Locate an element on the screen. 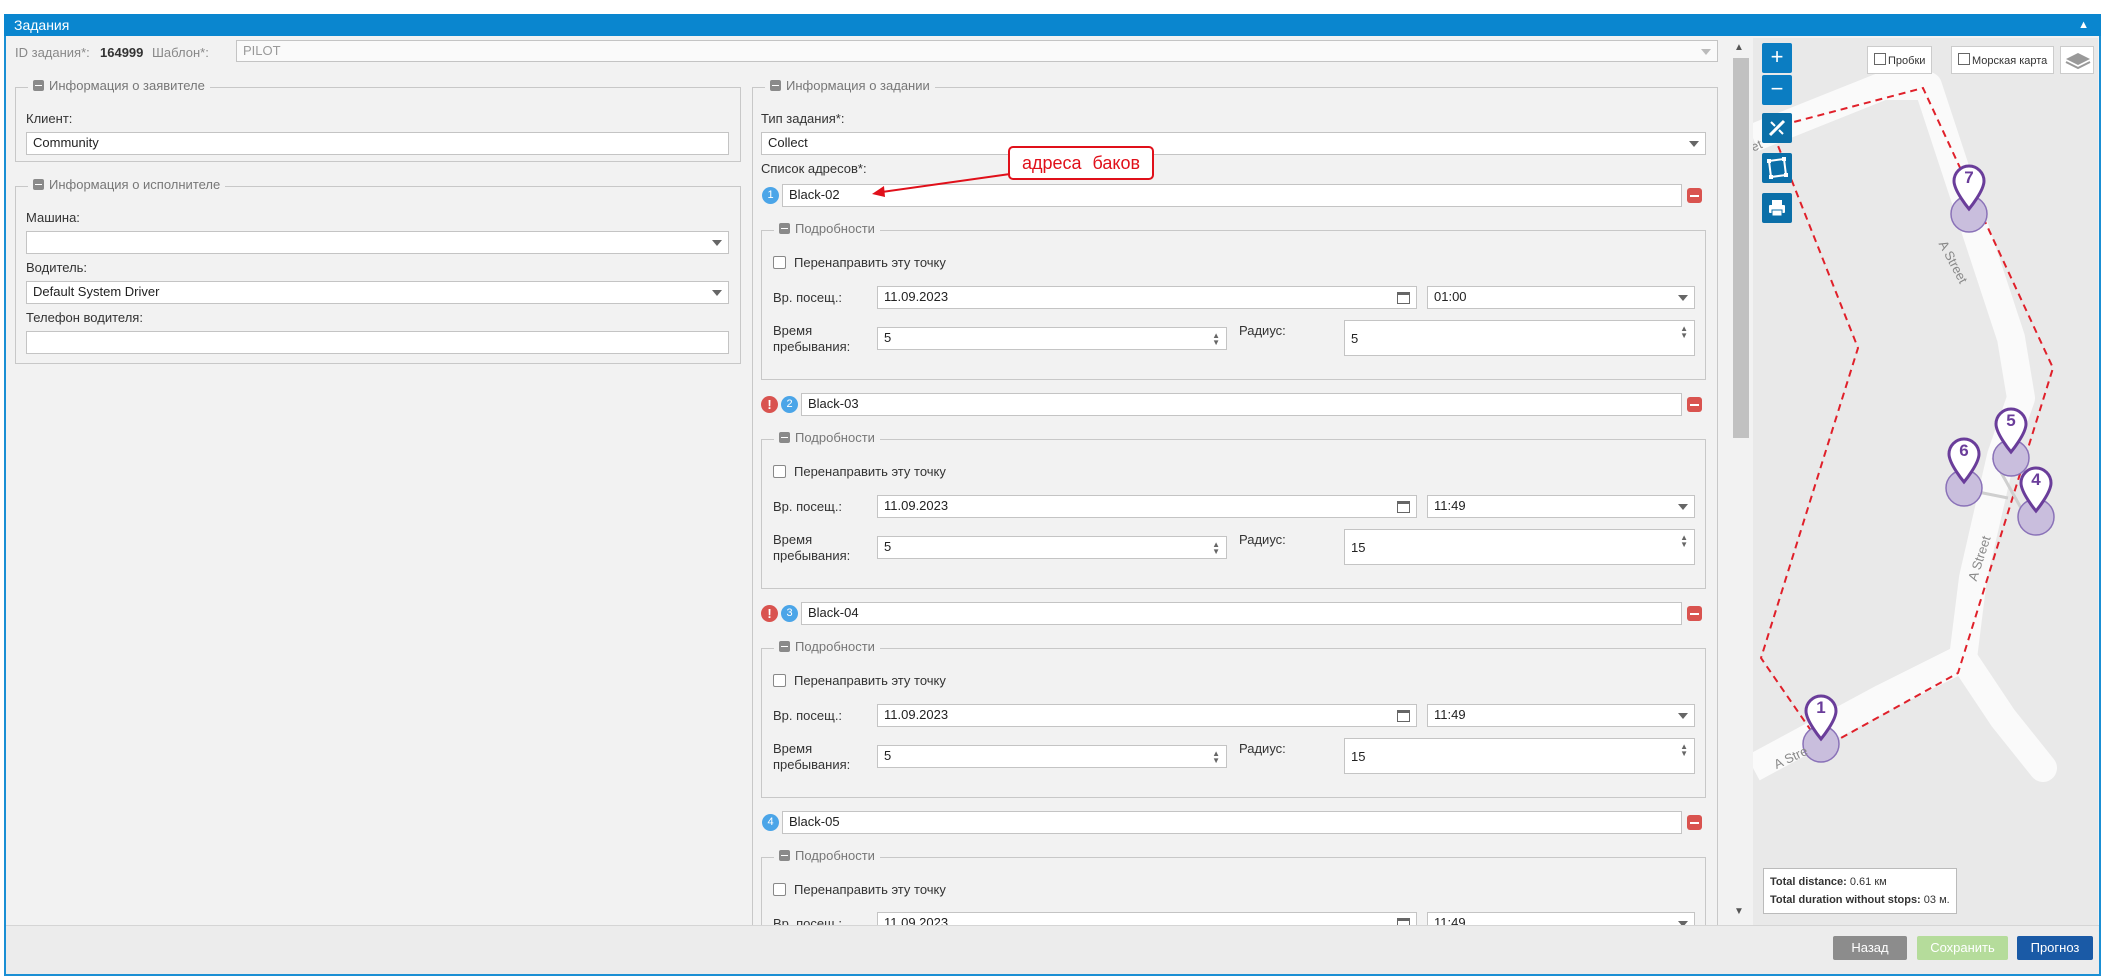  forecast-button: Прогноз is located at coordinates (2055, 948).